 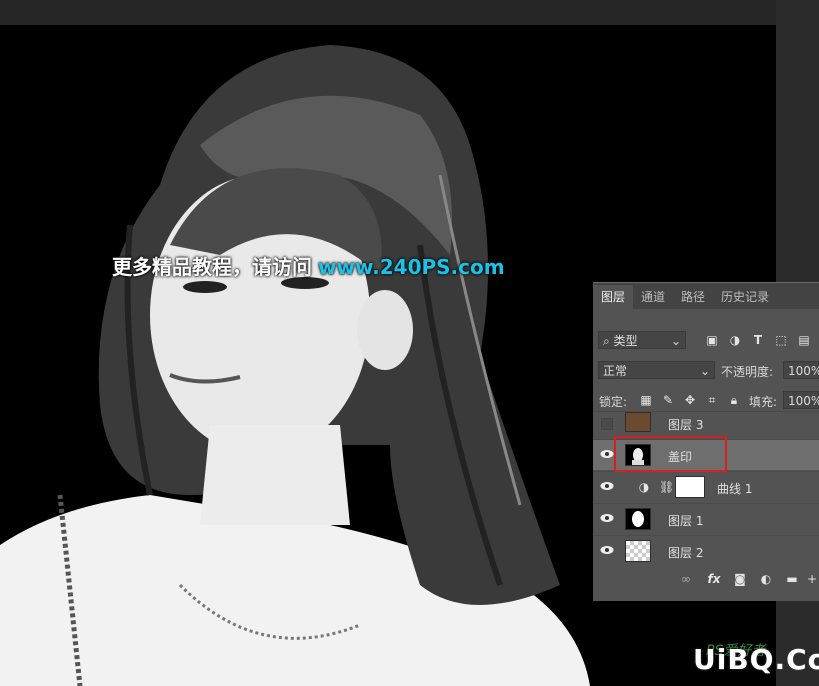 I want to click on fill-label: 填充:, so click(x=763, y=402).